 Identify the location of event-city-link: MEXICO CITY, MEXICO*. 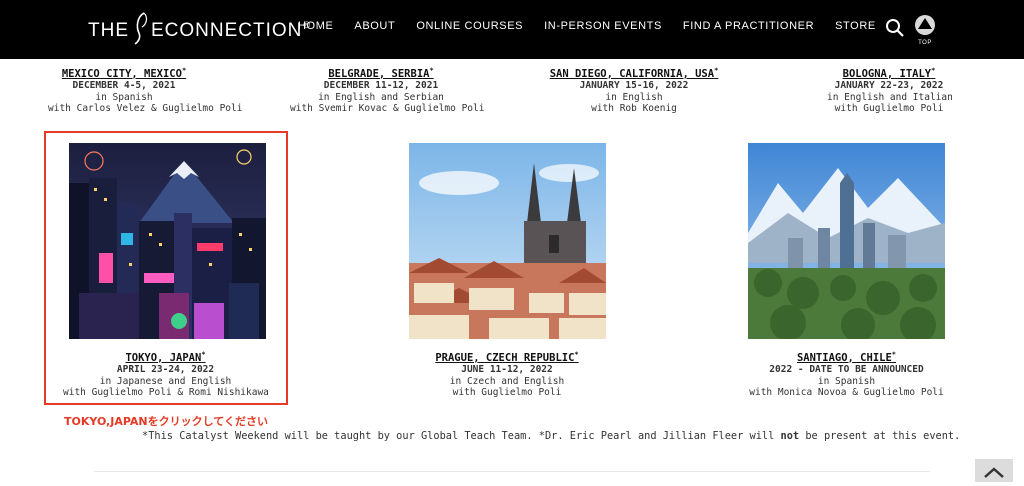
(124, 73).